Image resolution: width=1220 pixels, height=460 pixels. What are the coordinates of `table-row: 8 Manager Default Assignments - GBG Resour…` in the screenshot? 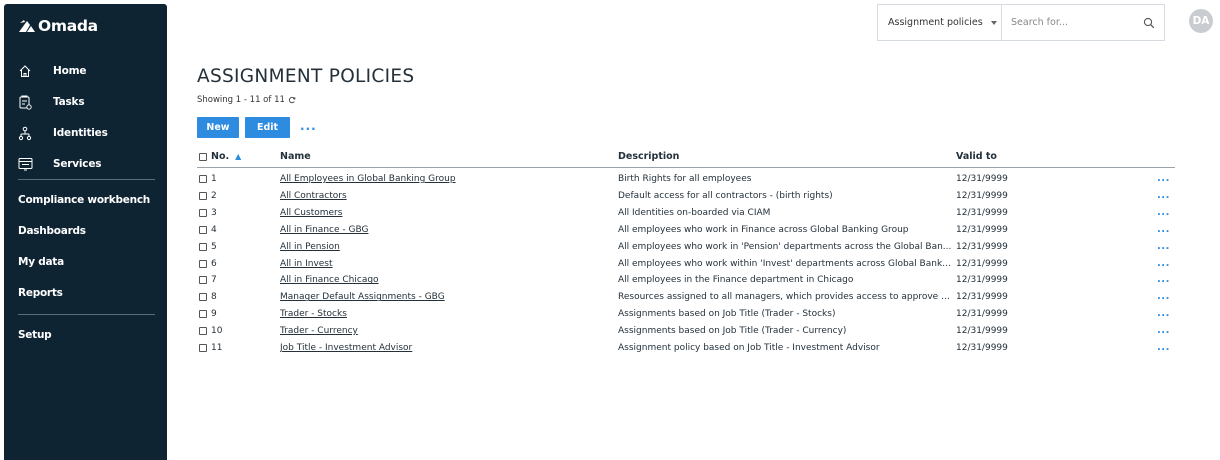 It's located at (686, 299).